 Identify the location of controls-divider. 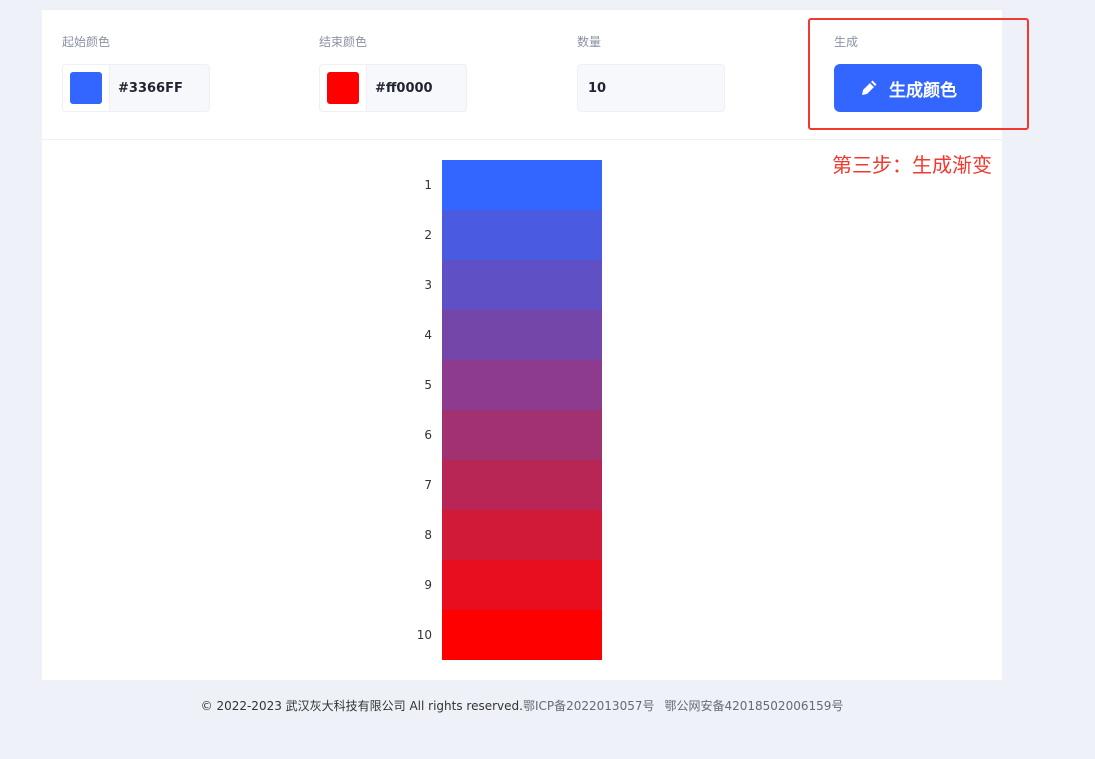
(522, 139).